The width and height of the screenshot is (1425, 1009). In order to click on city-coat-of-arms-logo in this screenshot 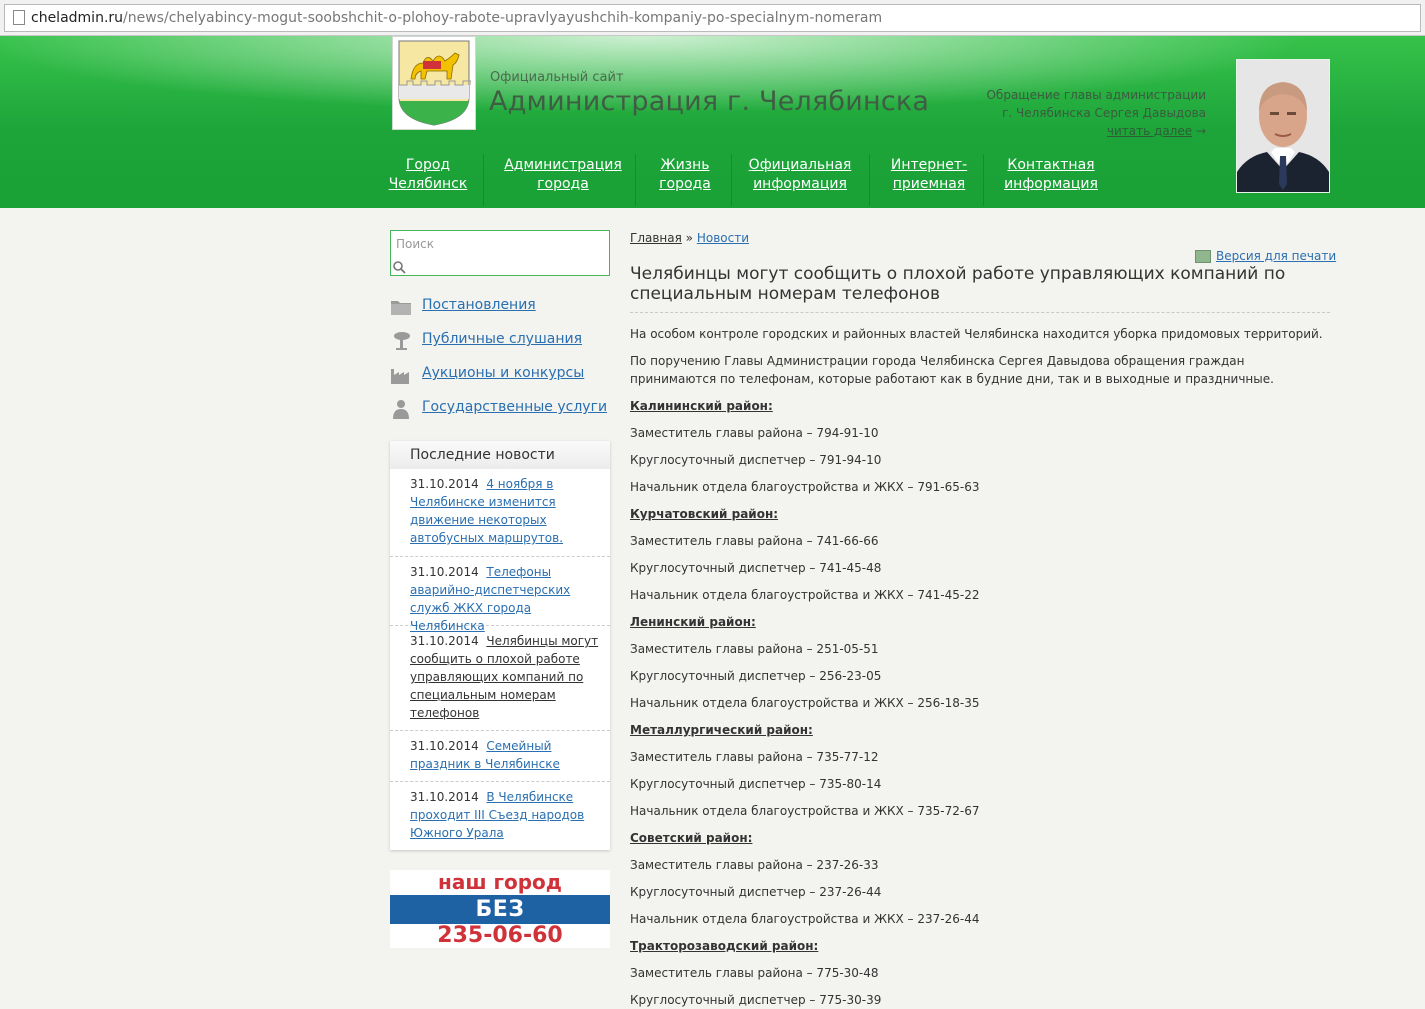, I will do `click(434, 83)`.